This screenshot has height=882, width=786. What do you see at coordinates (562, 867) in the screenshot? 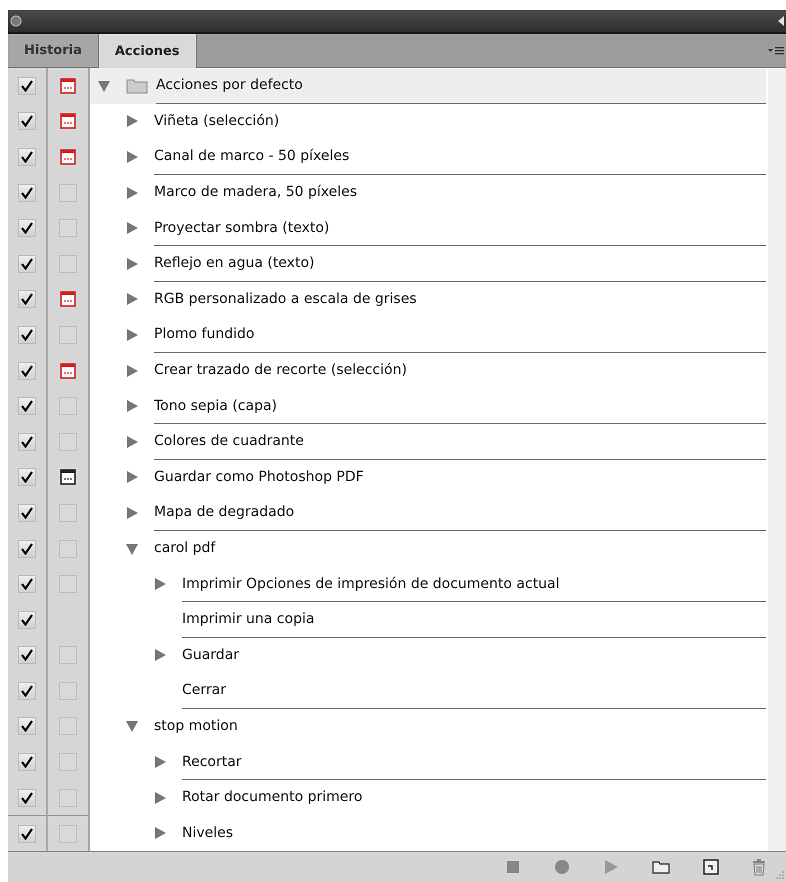
I see `record-icon` at bounding box center [562, 867].